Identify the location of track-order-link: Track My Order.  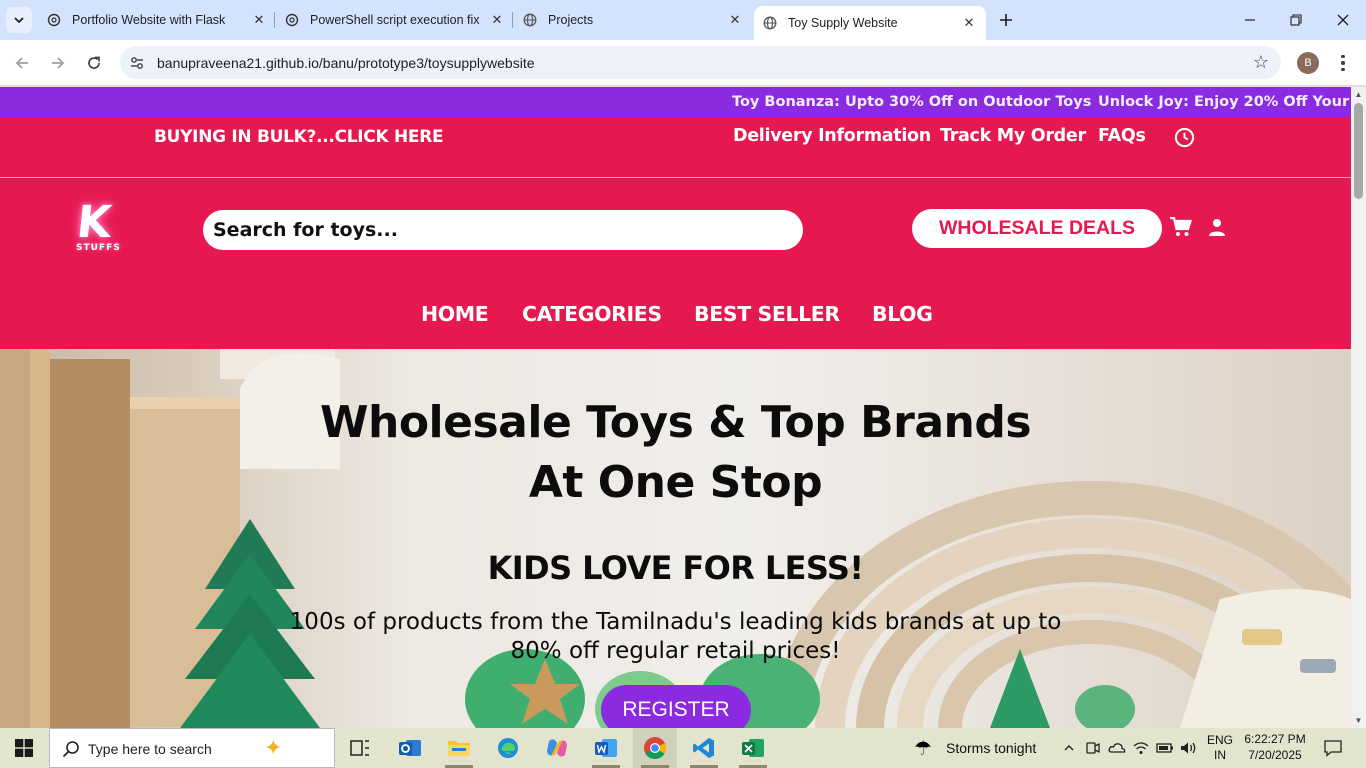
(1013, 136).